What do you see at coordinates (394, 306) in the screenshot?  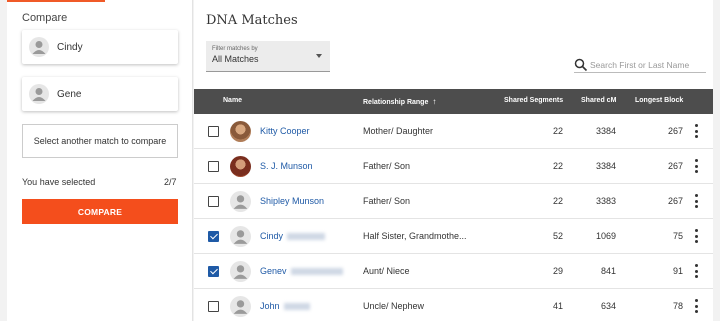 I see `relationship-range: Uncle/ Nephew` at bounding box center [394, 306].